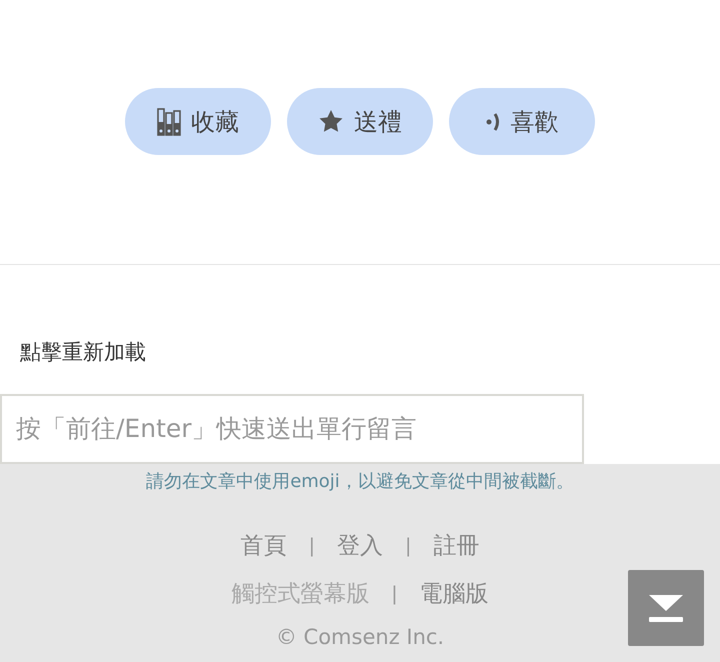 Image resolution: width=720 pixels, height=662 pixels. What do you see at coordinates (331, 121) in the screenshot?
I see `star-icon` at bounding box center [331, 121].